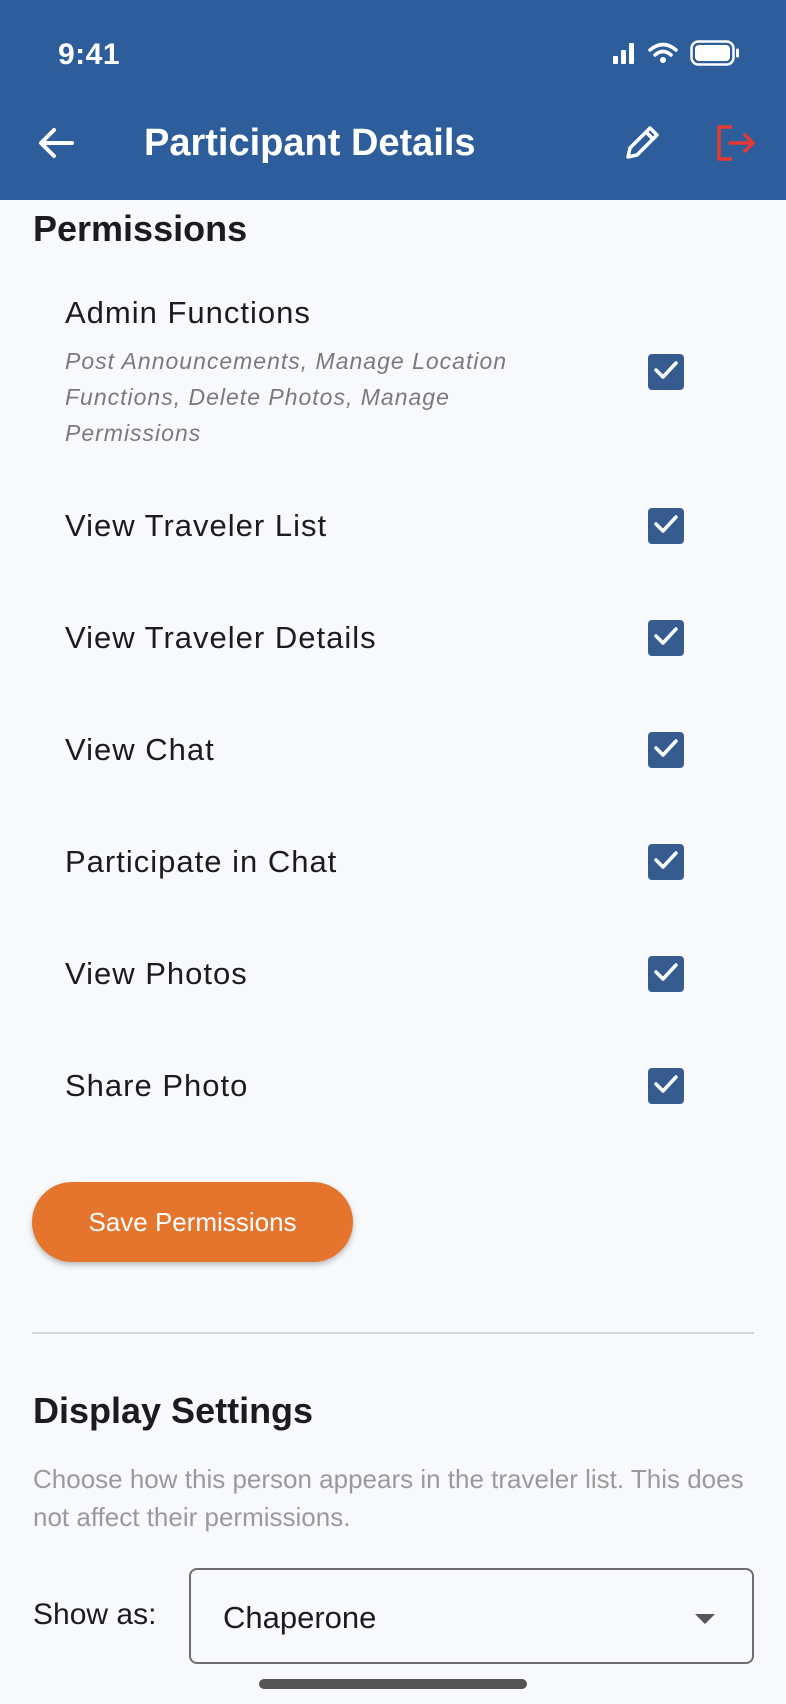 This screenshot has height=1704, width=786. Describe the element at coordinates (157, 1085) in the screenshot. I see `permission-label: Share Photo` at that location.